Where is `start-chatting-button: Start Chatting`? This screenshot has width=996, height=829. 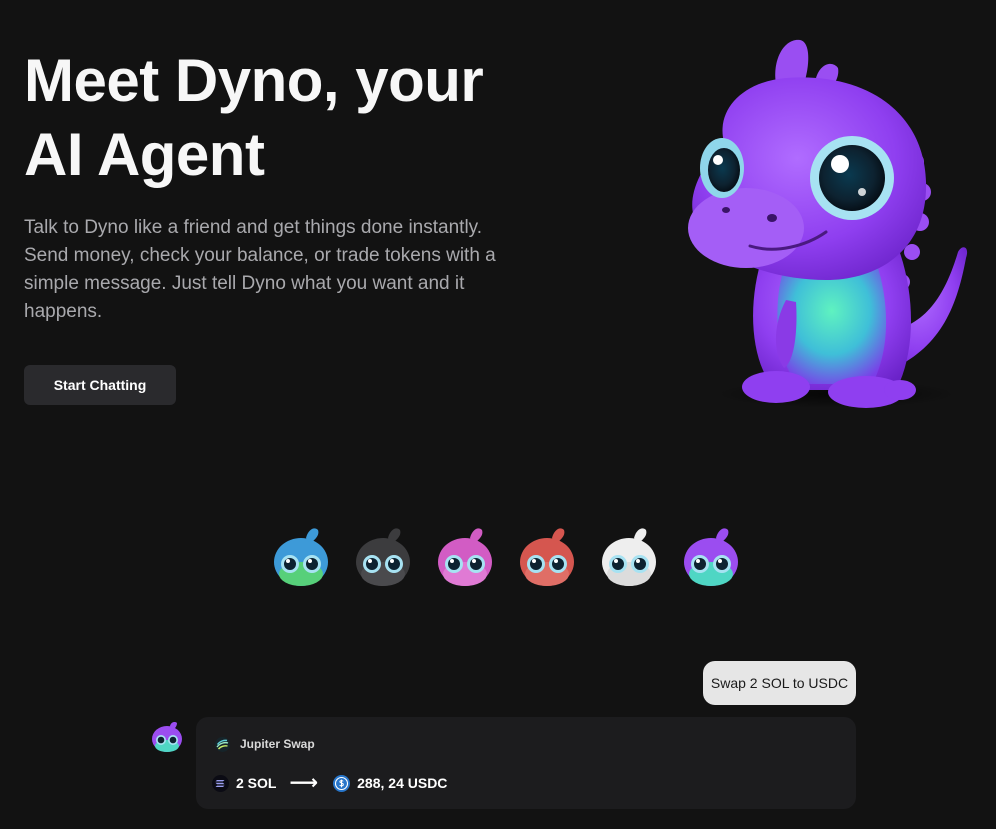
start-chatting-button: Start Chatting is located at coordinates (100, 385).